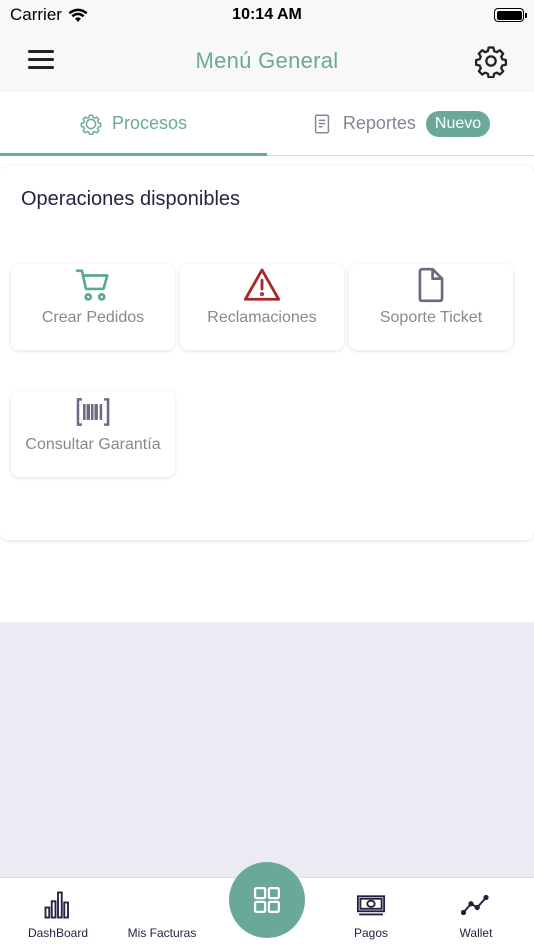  What do you see at coordinates (262, 284) in the screenshot?
I see `warning-icon` at bounding box center [262, 284].